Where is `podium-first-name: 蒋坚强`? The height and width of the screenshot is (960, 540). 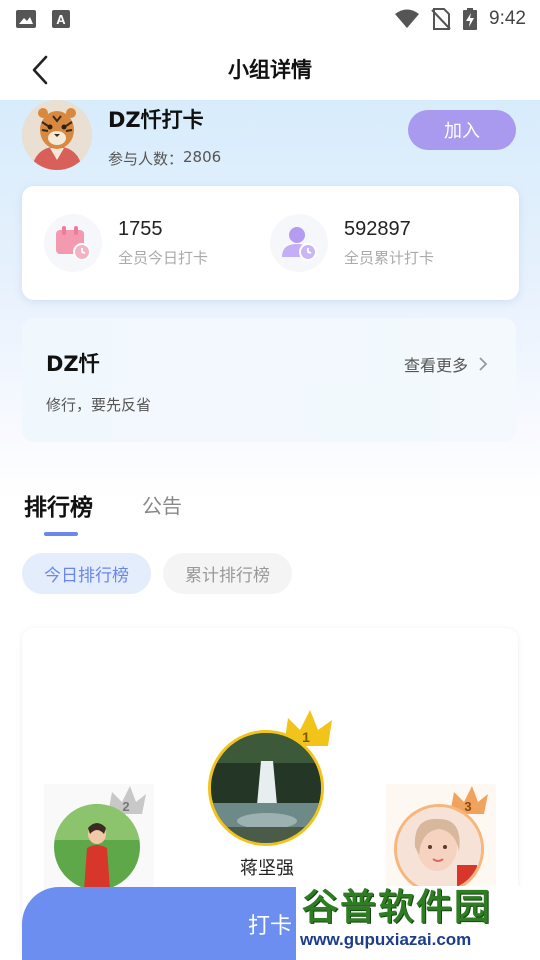
podium-first-name: 蒋坚强 is located at coordinates (267, 868).